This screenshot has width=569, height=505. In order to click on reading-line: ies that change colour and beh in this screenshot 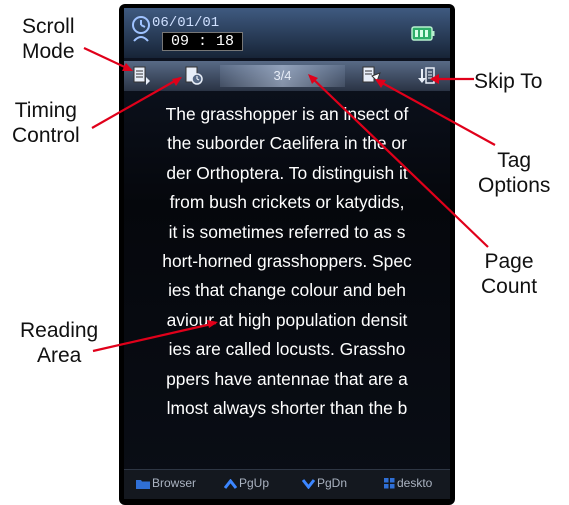, I will do `click(287, 290)`.